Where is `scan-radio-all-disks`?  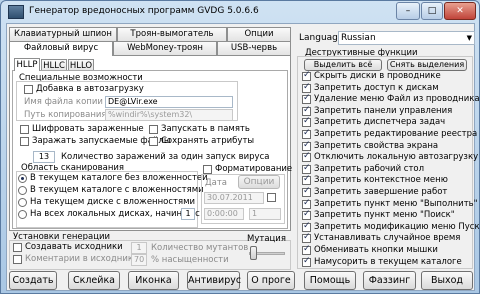
scan-radio-all-disks is located at coordinates (22, 214).